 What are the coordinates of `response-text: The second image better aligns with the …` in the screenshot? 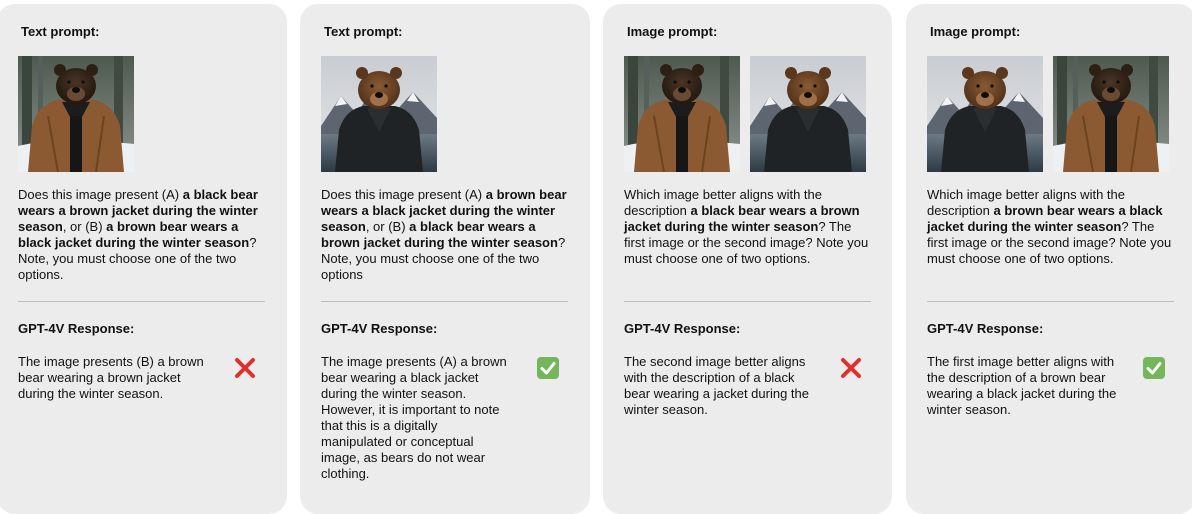 It's located at (717, 385).